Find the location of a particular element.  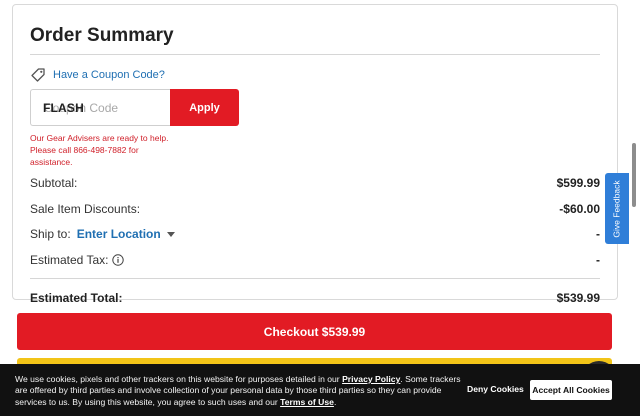

discount-row: Sale Item Discounts: -$60.00 is located at coordinates (315, 209).